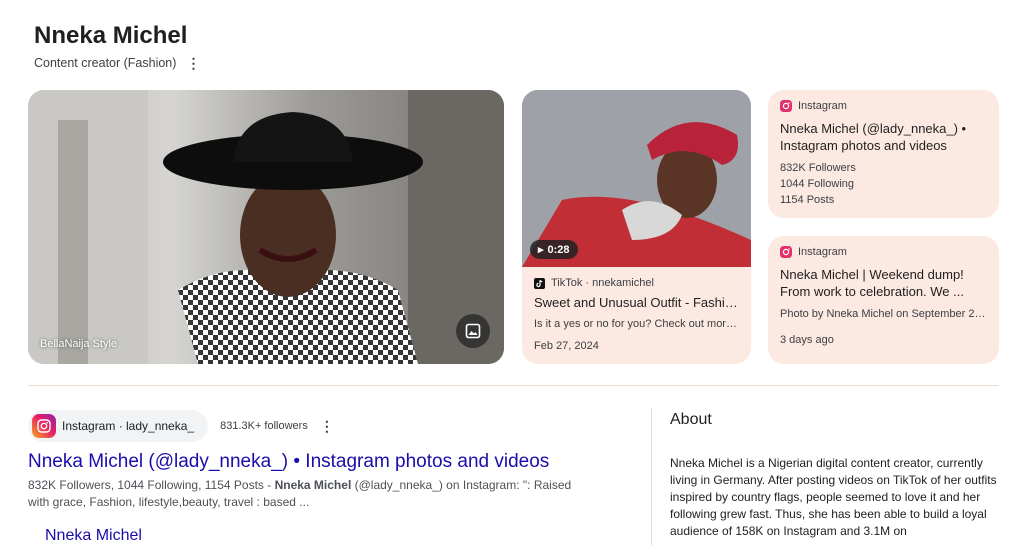 The height and width of the screenshot is (545, 1024). What do you see at coordinates (264, 426) in the screenshot?
I see `result-followers: 831.3K+ followers` at bounding box center [264, 426].